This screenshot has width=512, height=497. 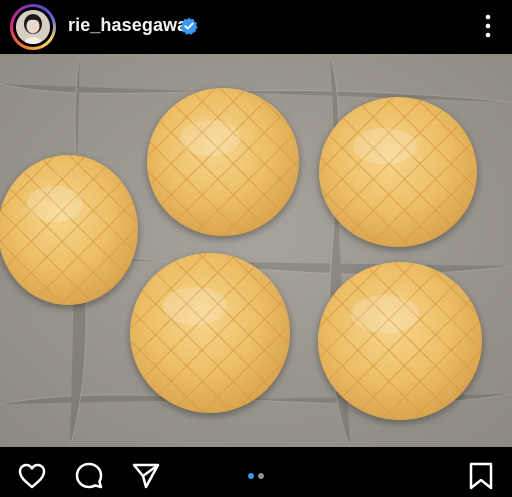 I want to click on post-header: rie_hasegawa, so click(x=256, y=27).